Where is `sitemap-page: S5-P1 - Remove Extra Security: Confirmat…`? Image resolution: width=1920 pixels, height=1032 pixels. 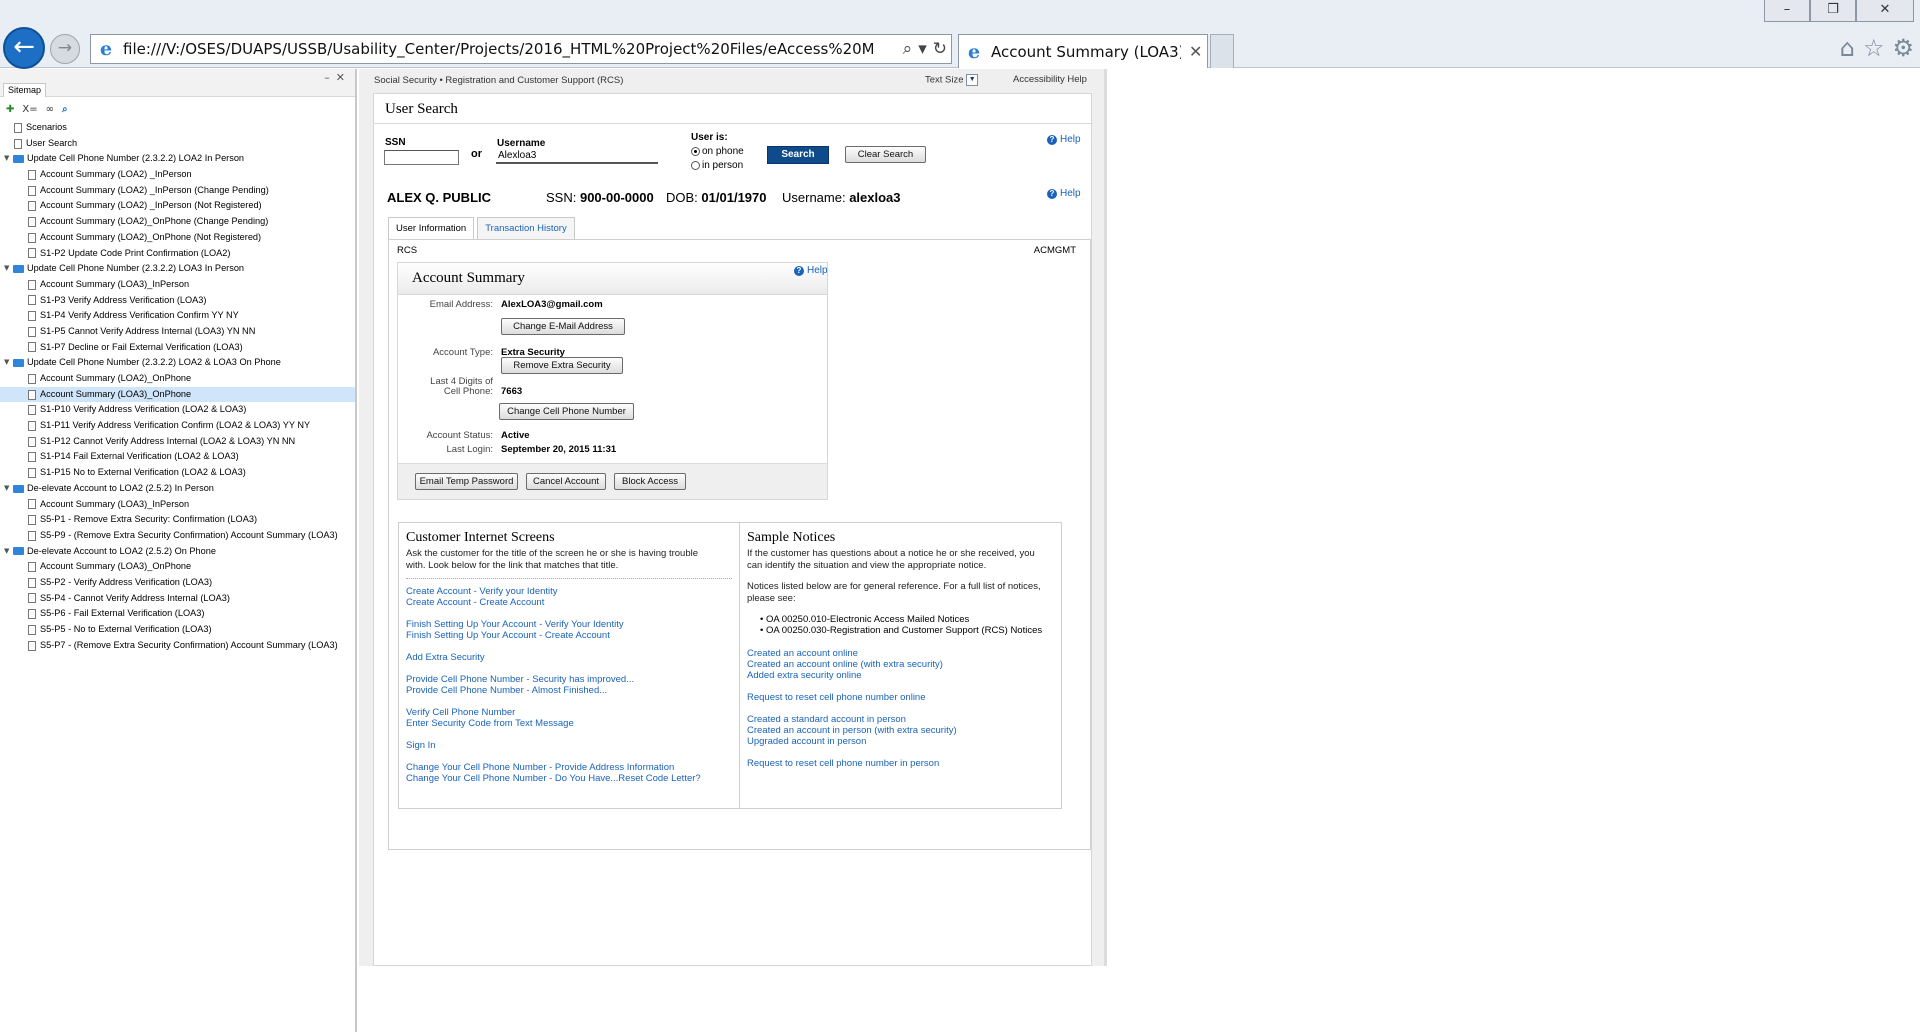 sitemap-page: S5-P1 - Remove Extra Security: Confirmat… is located at coordinates (177, 520).